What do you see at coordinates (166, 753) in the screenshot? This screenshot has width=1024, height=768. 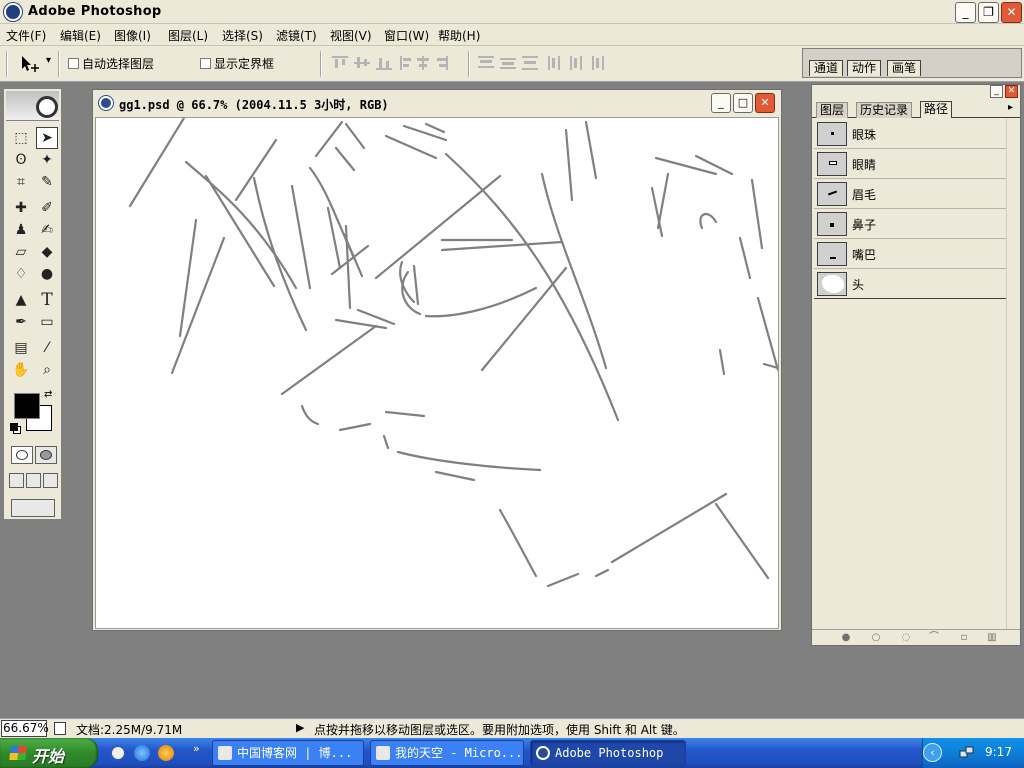 I see `media-player-icon` at bounding box center [166, 753].